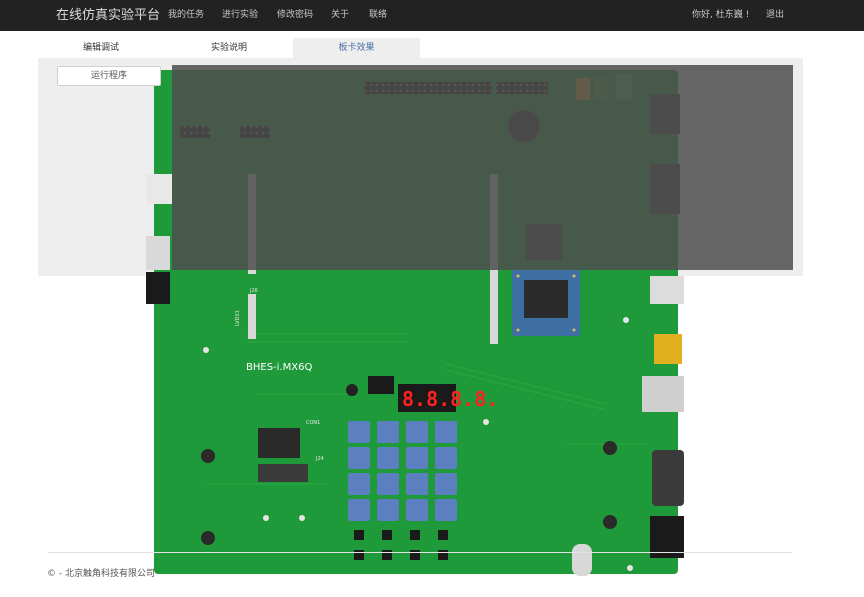 The image size is (864, 597). I want to click on brand-title: 在线仿真实验平台, so click(108, 15).